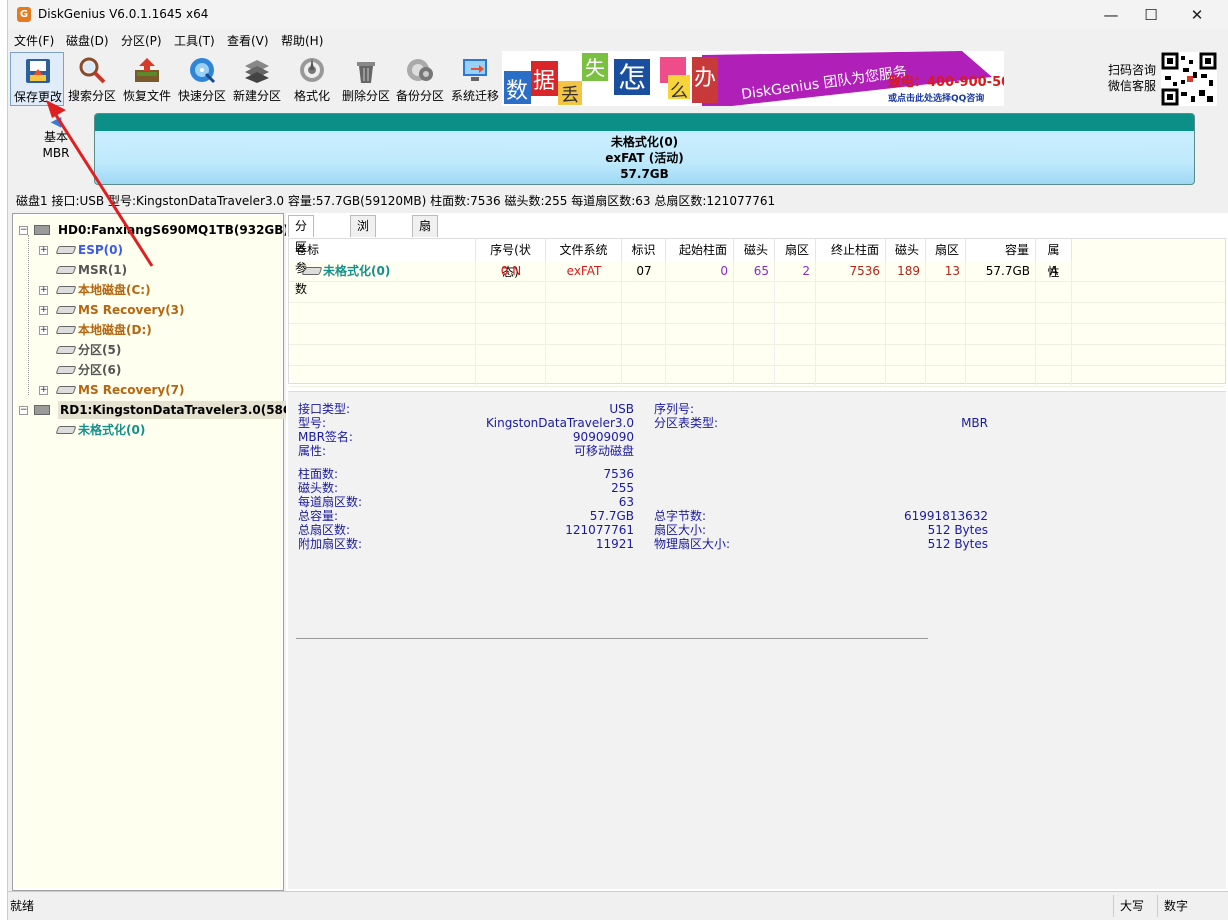  What do you see at coordinates (644, 158) in the screenshot?
I see `partition-block-fs: exFAT (活动)` at bounding box center [644, 158].